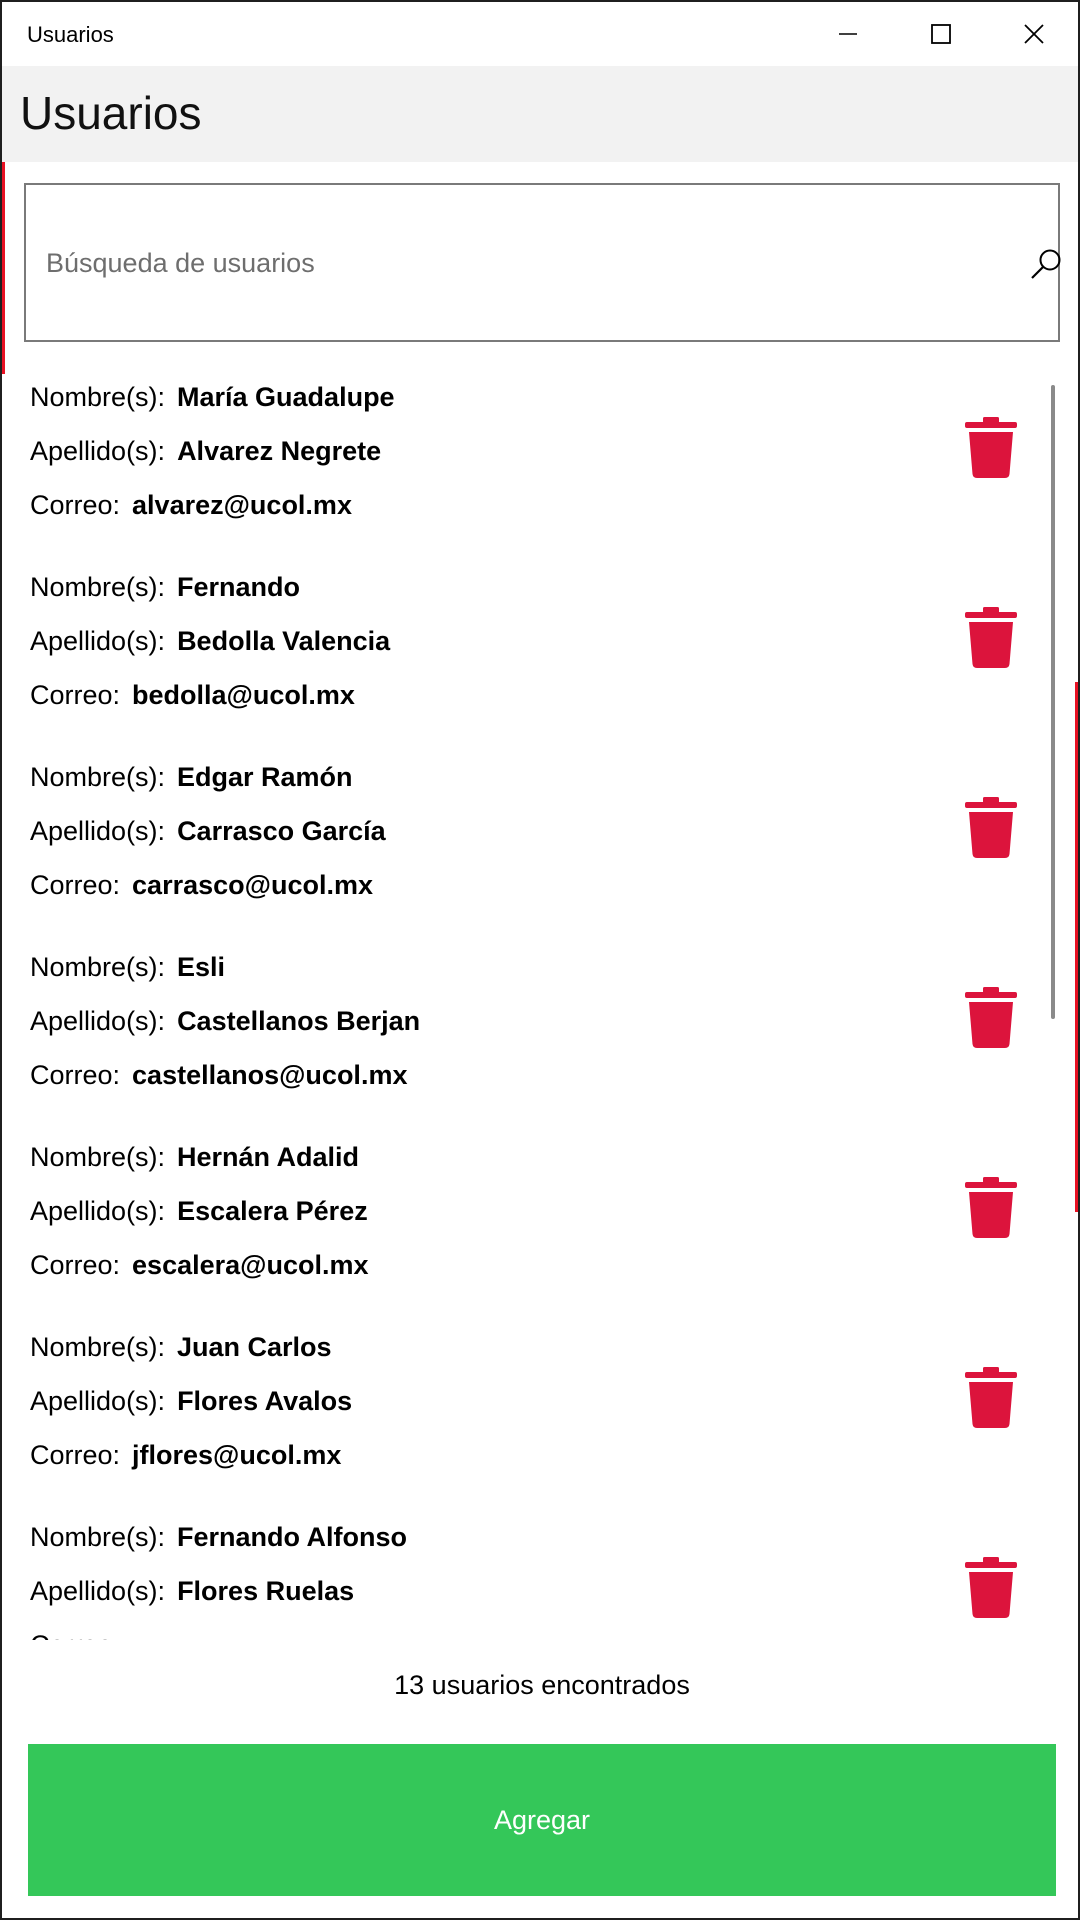 Image resolution: width=1080 pixels, height=1920 pixels. I want to click on nombre-row: Nombre(s): Hernán Adalid, so click(194, 1157).